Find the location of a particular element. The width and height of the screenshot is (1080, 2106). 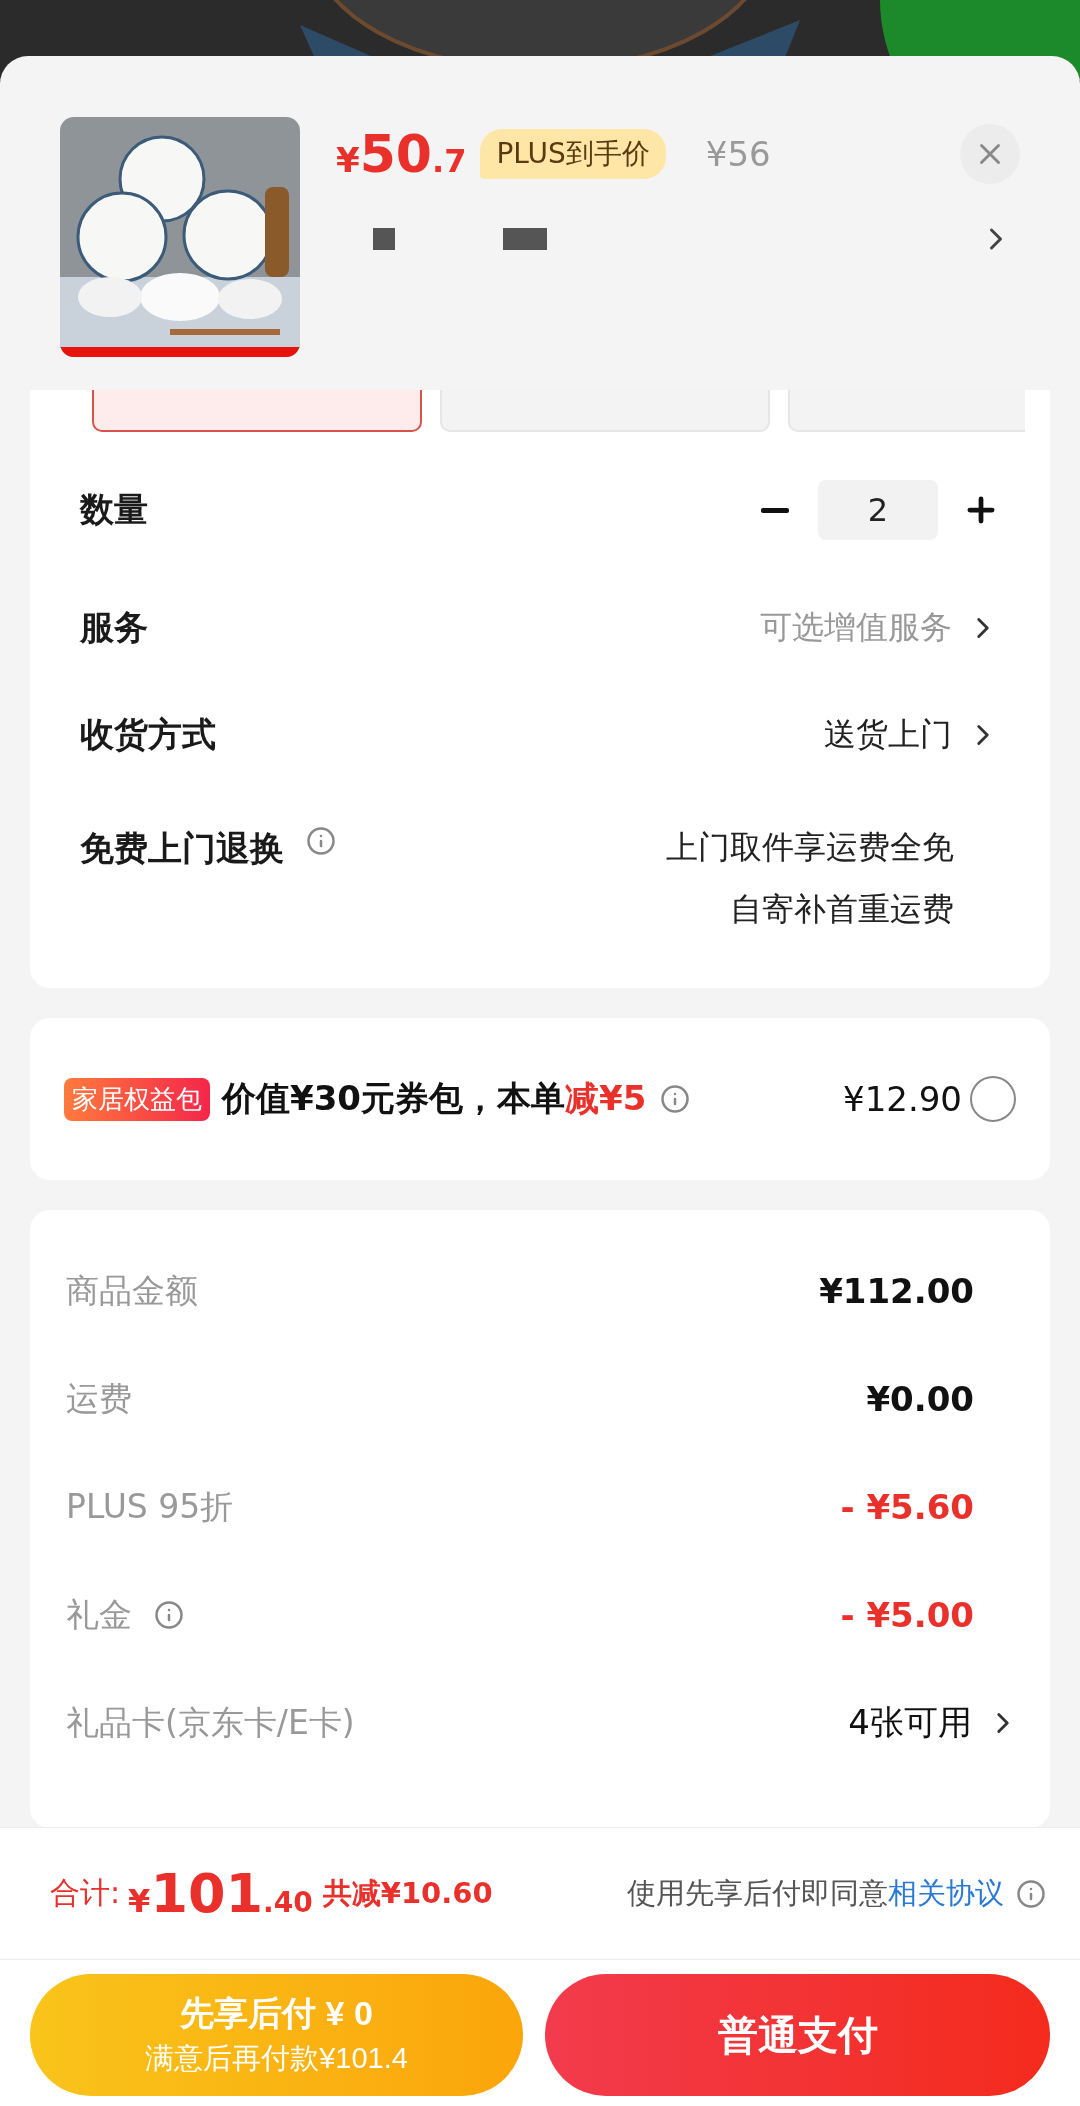

option-label: 数量 is located at coordinates (114, 509).